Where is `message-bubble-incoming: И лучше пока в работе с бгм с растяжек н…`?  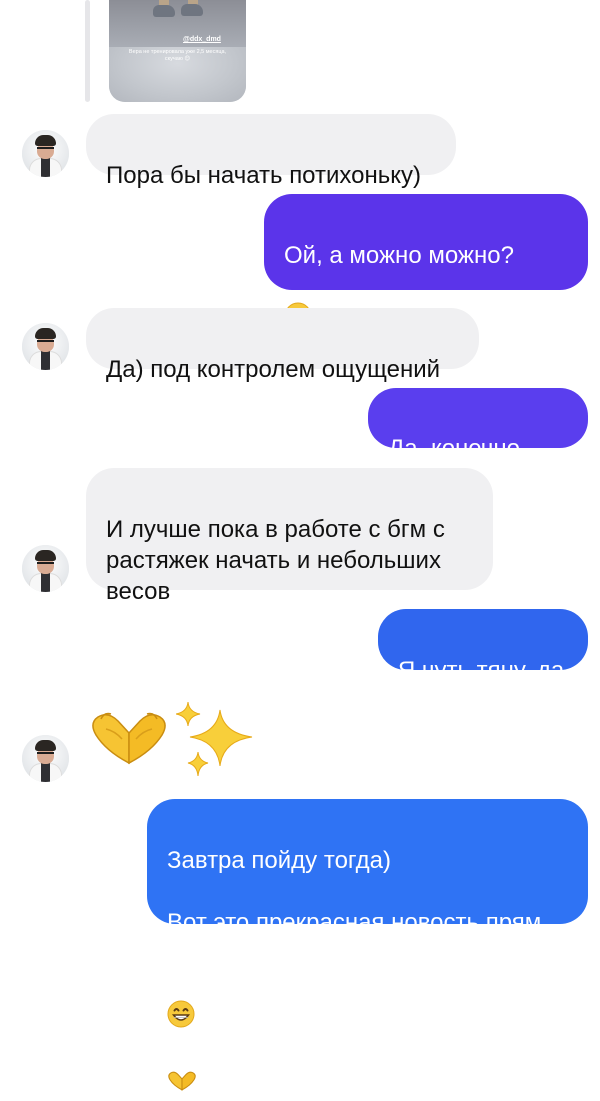
message-bubble-incoming: И лучше пока в работе с бгм с растяжек н… is located at coordinates (289, 536).